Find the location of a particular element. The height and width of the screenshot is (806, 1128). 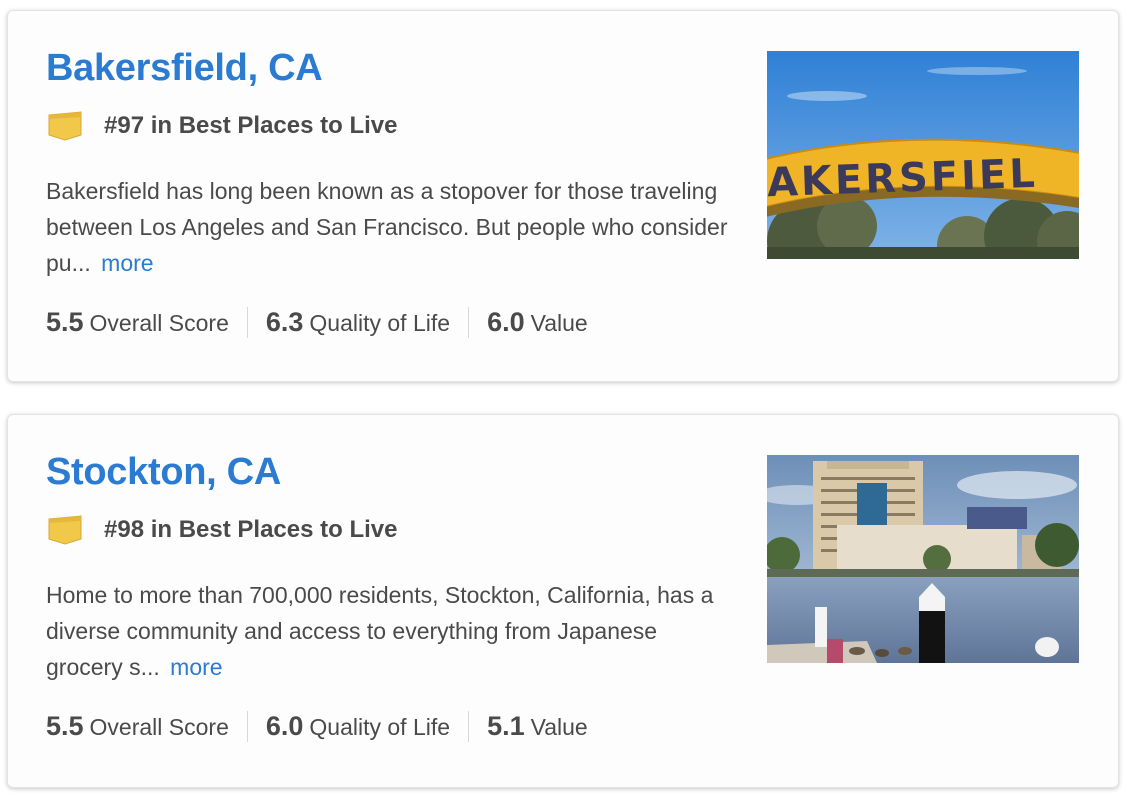

rank-row: #98 in Best Places to Live is located at coordinates (222, 530).